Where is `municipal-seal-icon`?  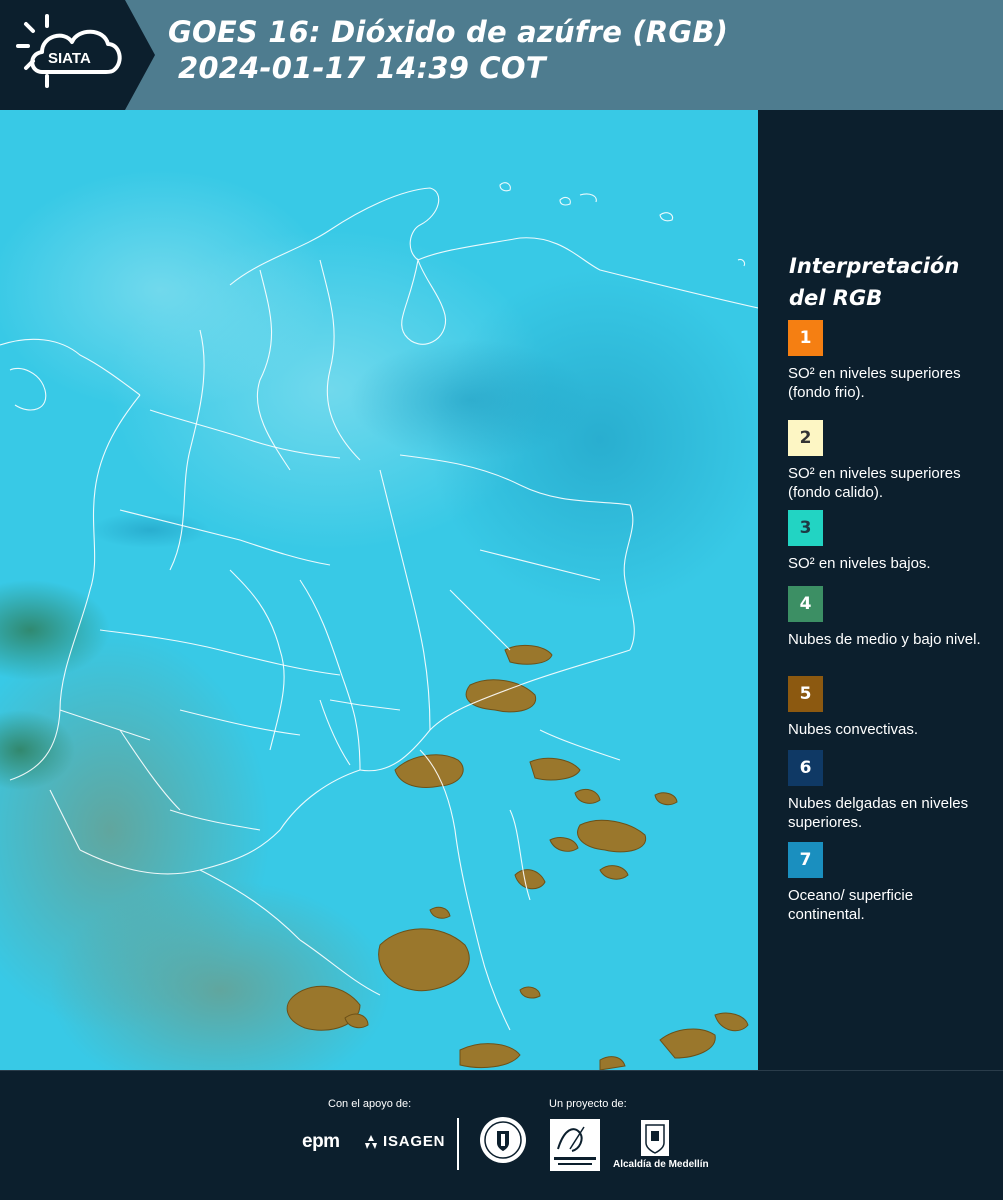 municipal-seal-icon is located at coordinates (503, 1140).